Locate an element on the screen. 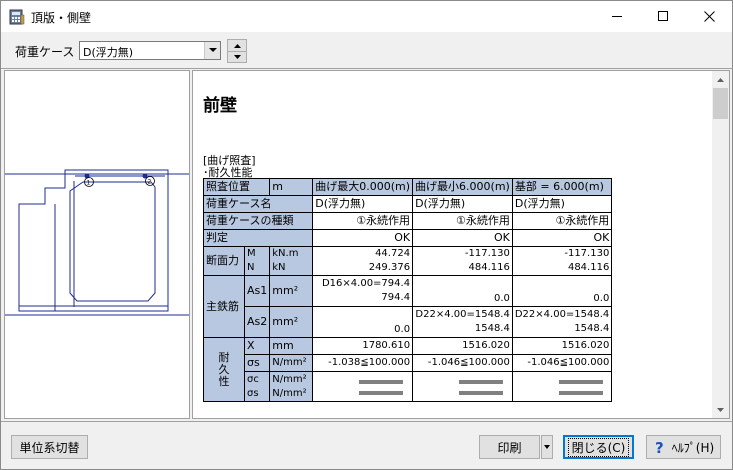 The height and width of the screenshot is (470, 733). table-row: σc σs N/mm² N/mm² is located at coordinates (408, 386).